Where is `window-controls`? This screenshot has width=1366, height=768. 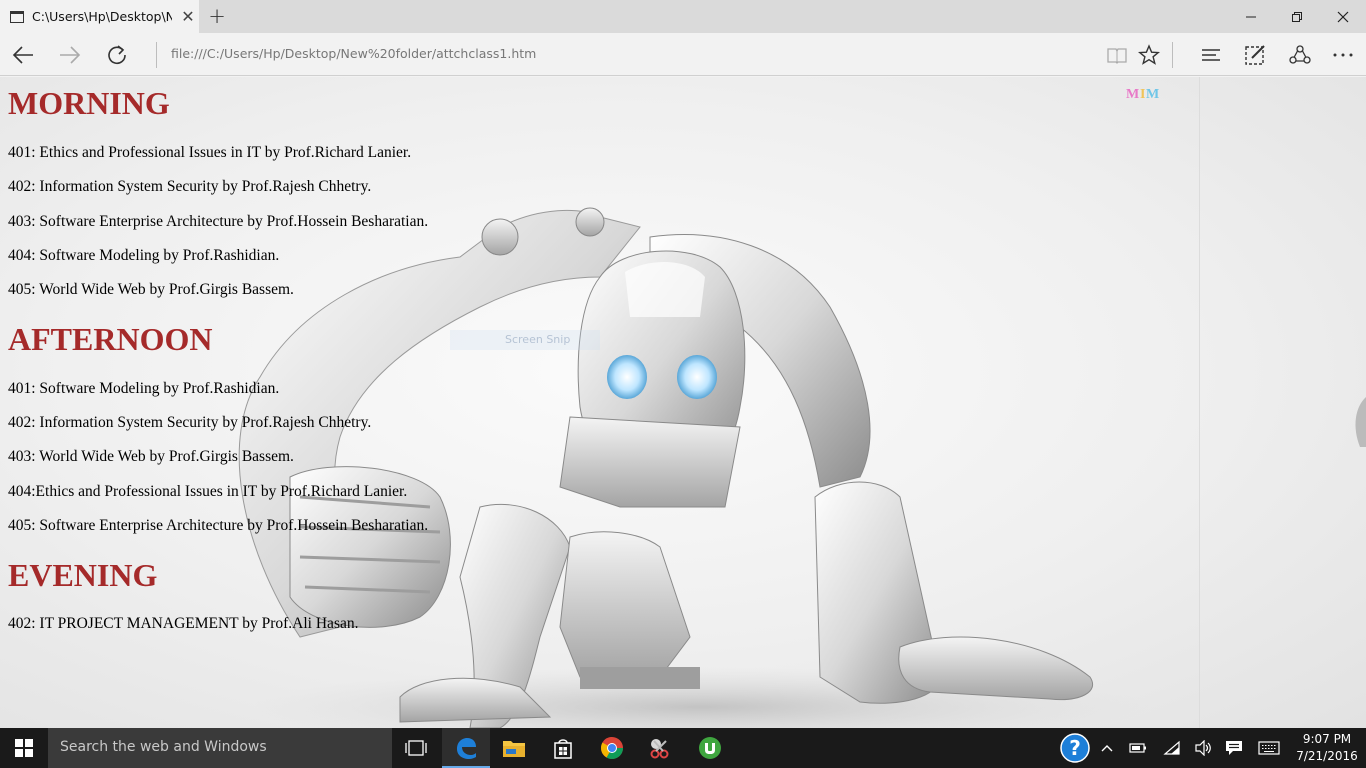 window-controls is located at coordinates (1297, 16).